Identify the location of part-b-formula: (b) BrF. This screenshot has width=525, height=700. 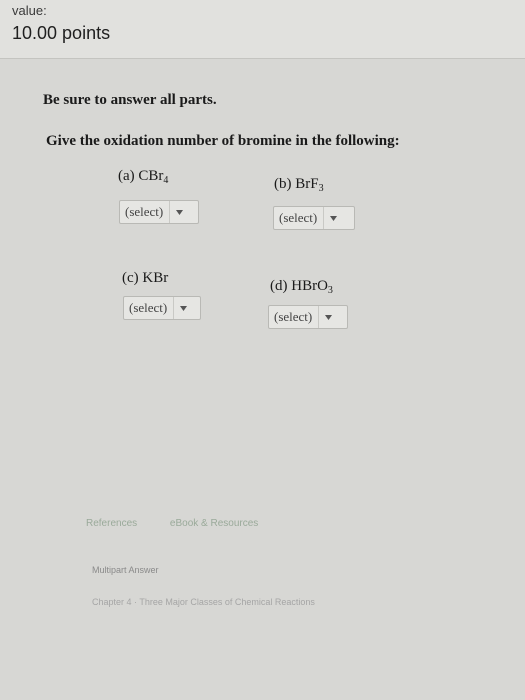
(296, 184).